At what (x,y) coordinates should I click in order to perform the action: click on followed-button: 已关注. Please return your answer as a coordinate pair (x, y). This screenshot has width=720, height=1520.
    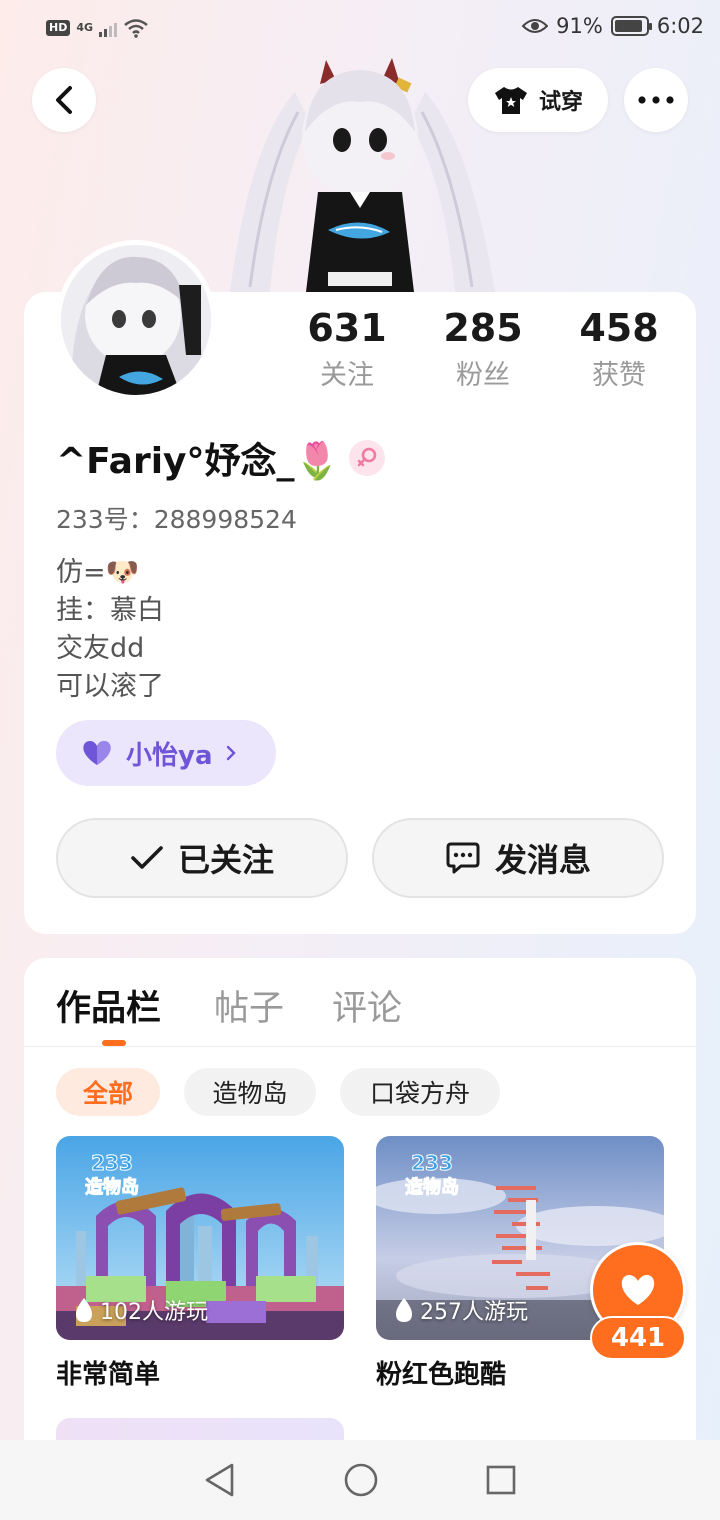
    Looking at the image, I should click on (202, 858).